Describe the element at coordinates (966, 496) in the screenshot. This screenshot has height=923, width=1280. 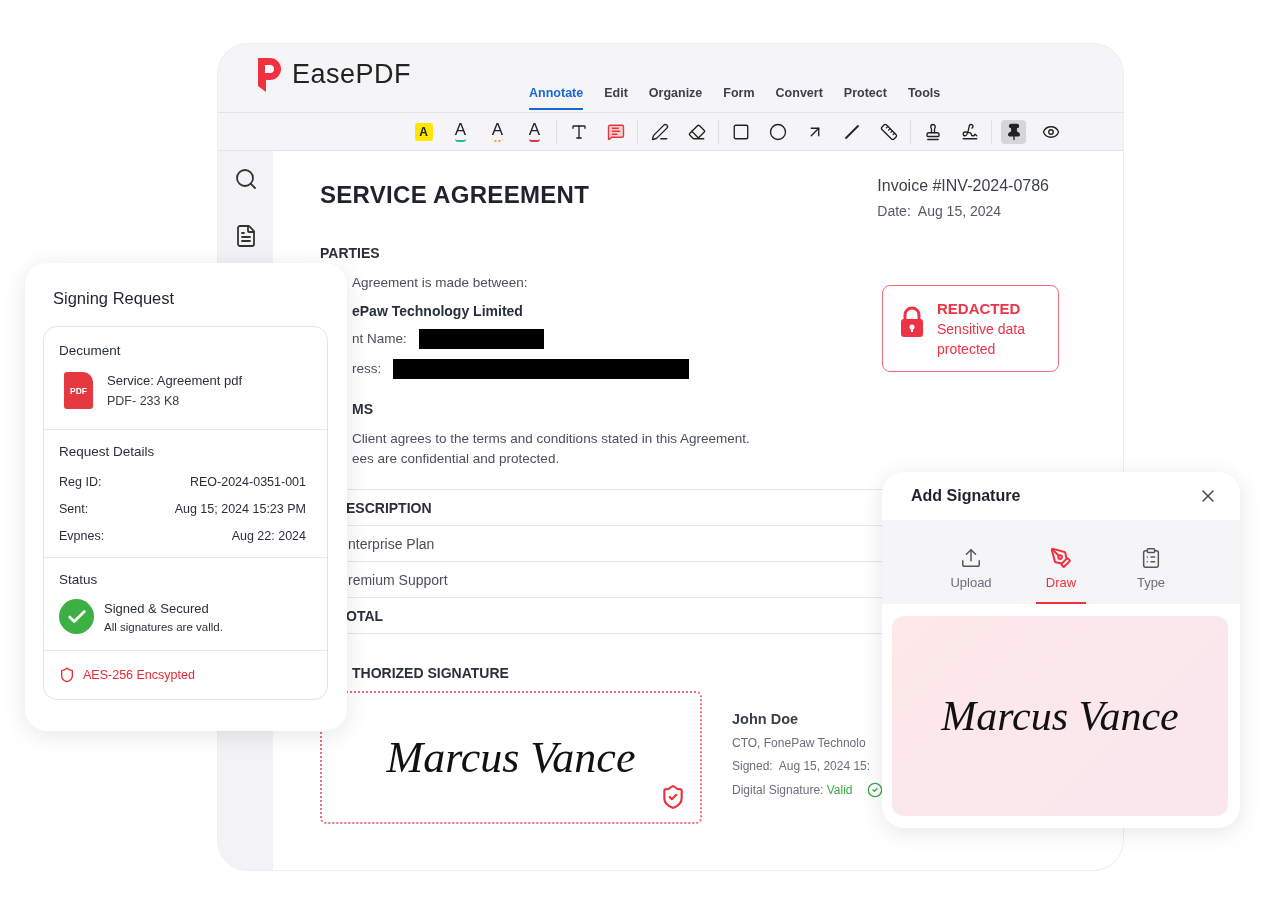
I see `dialog-title: Add Signature` at that location.